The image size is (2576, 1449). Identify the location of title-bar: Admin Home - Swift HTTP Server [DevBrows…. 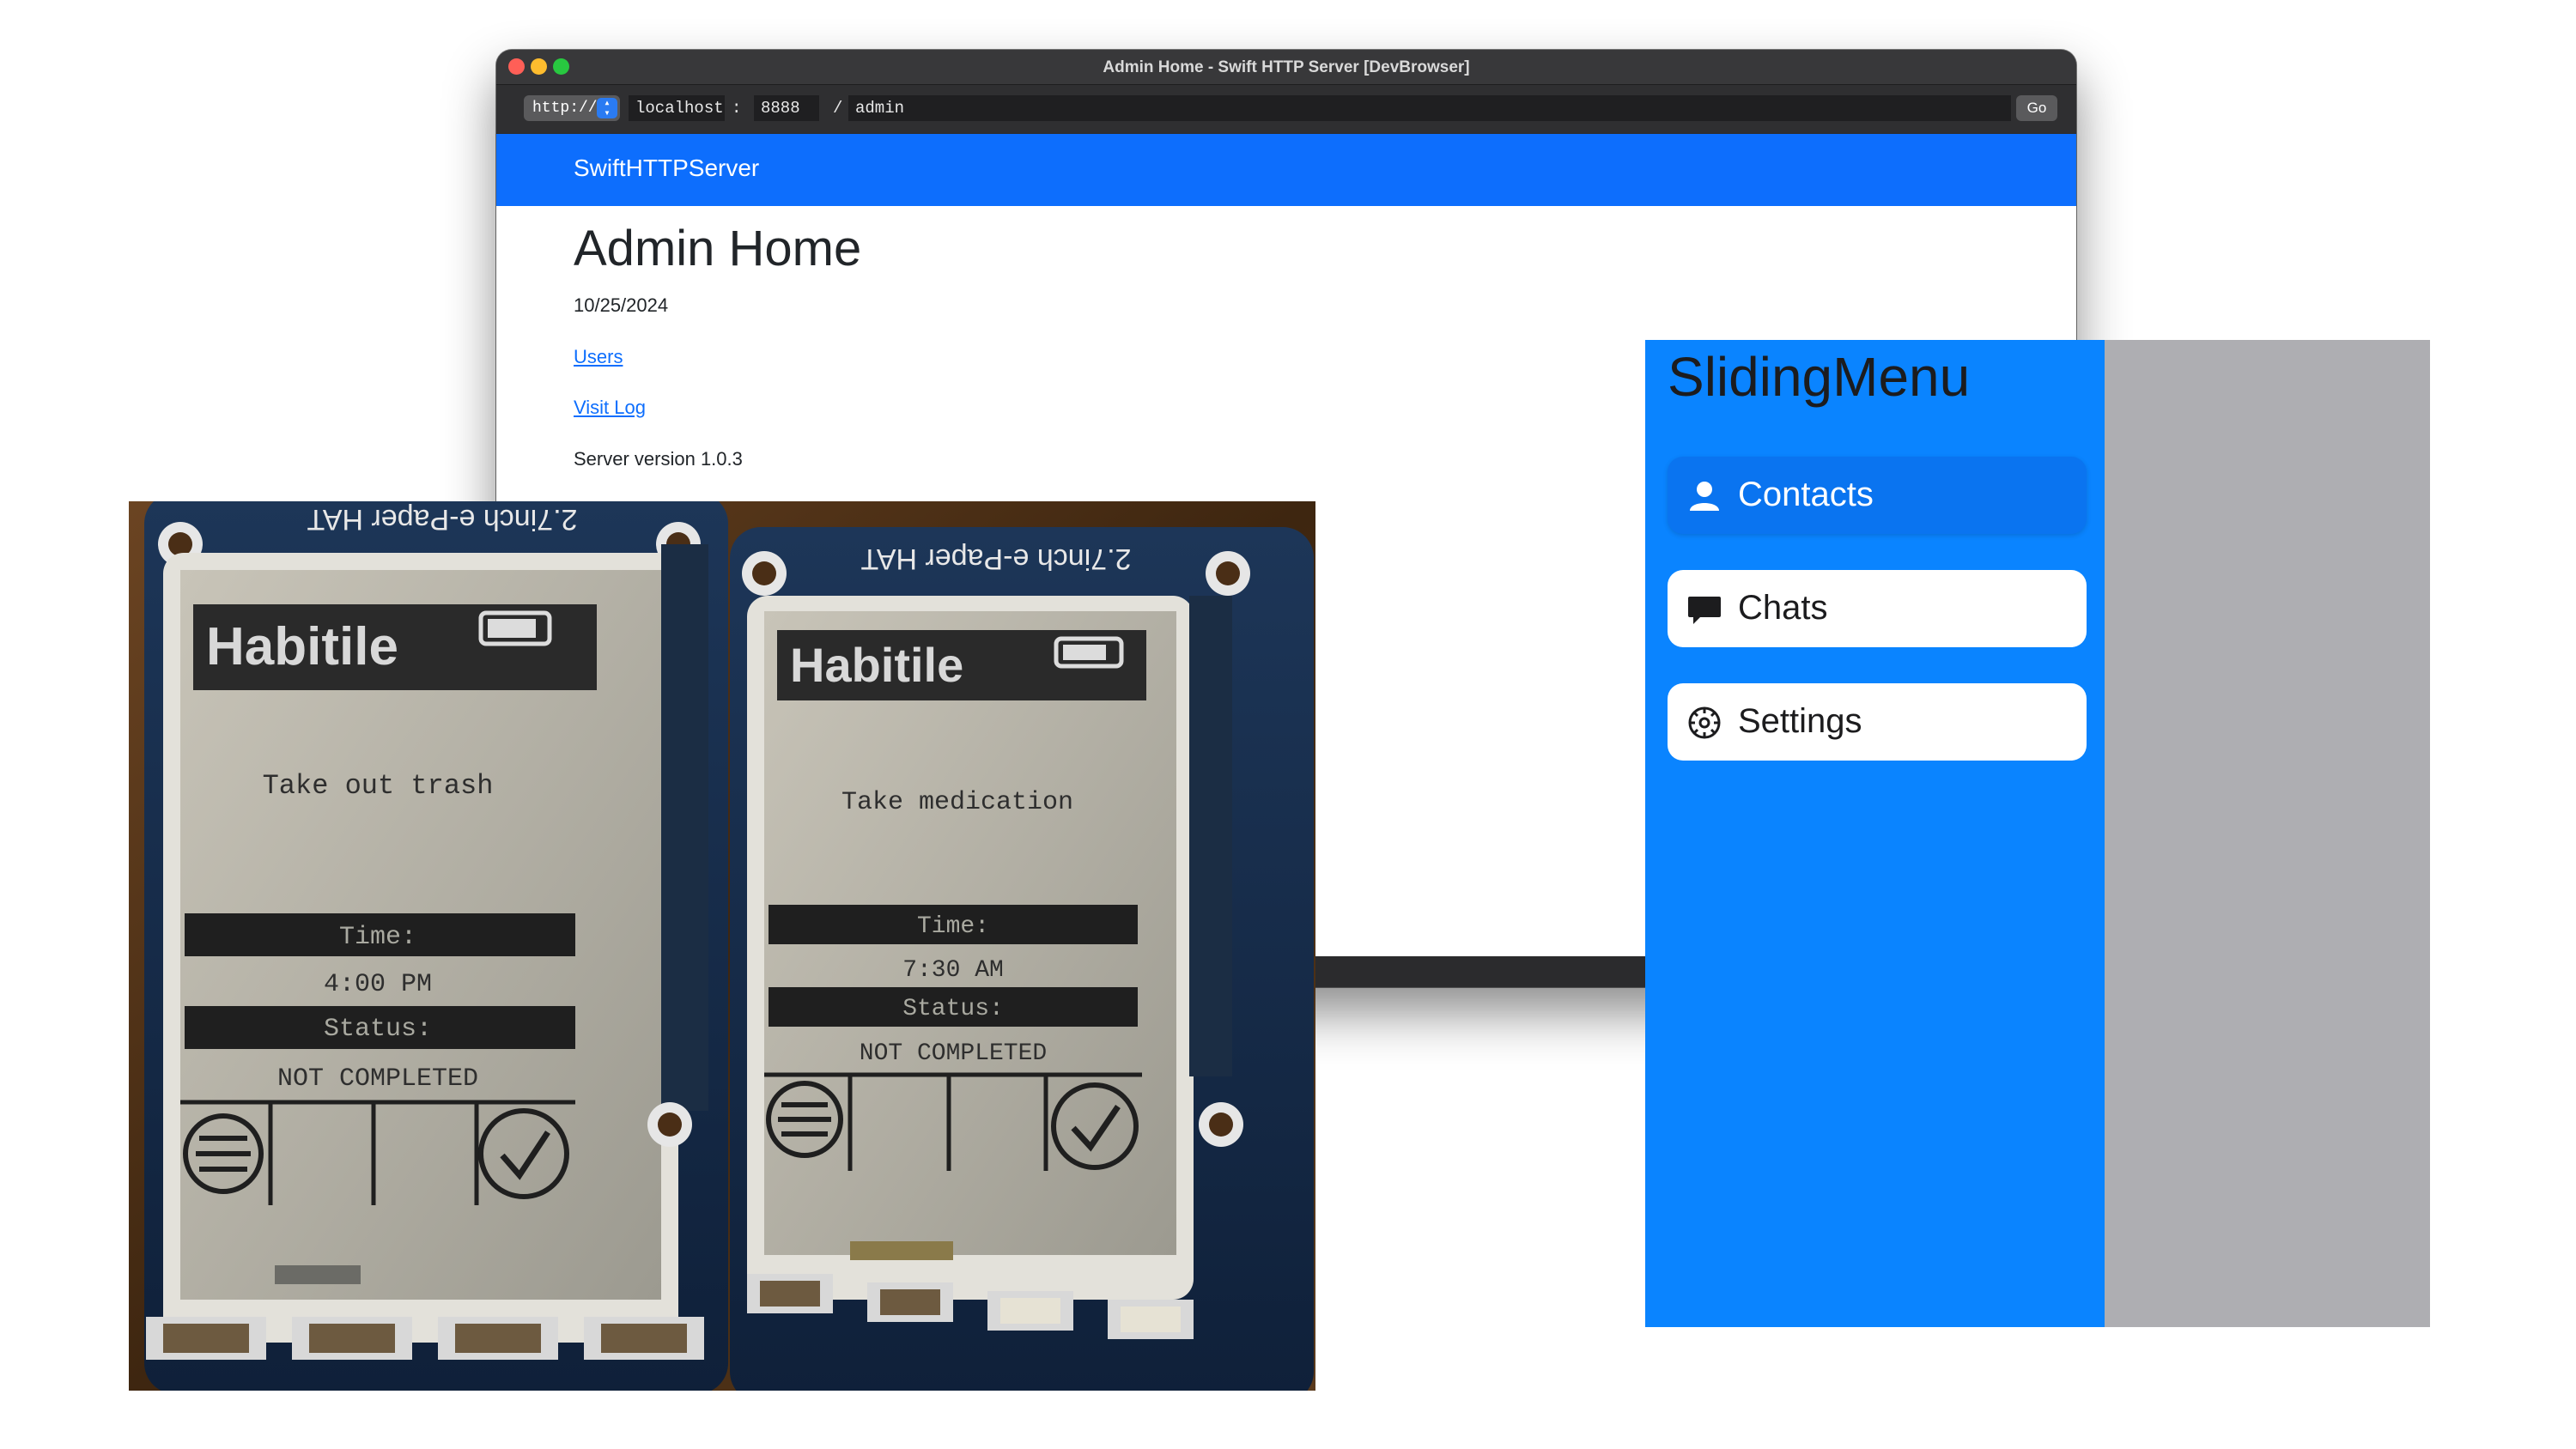
(1286, 67).